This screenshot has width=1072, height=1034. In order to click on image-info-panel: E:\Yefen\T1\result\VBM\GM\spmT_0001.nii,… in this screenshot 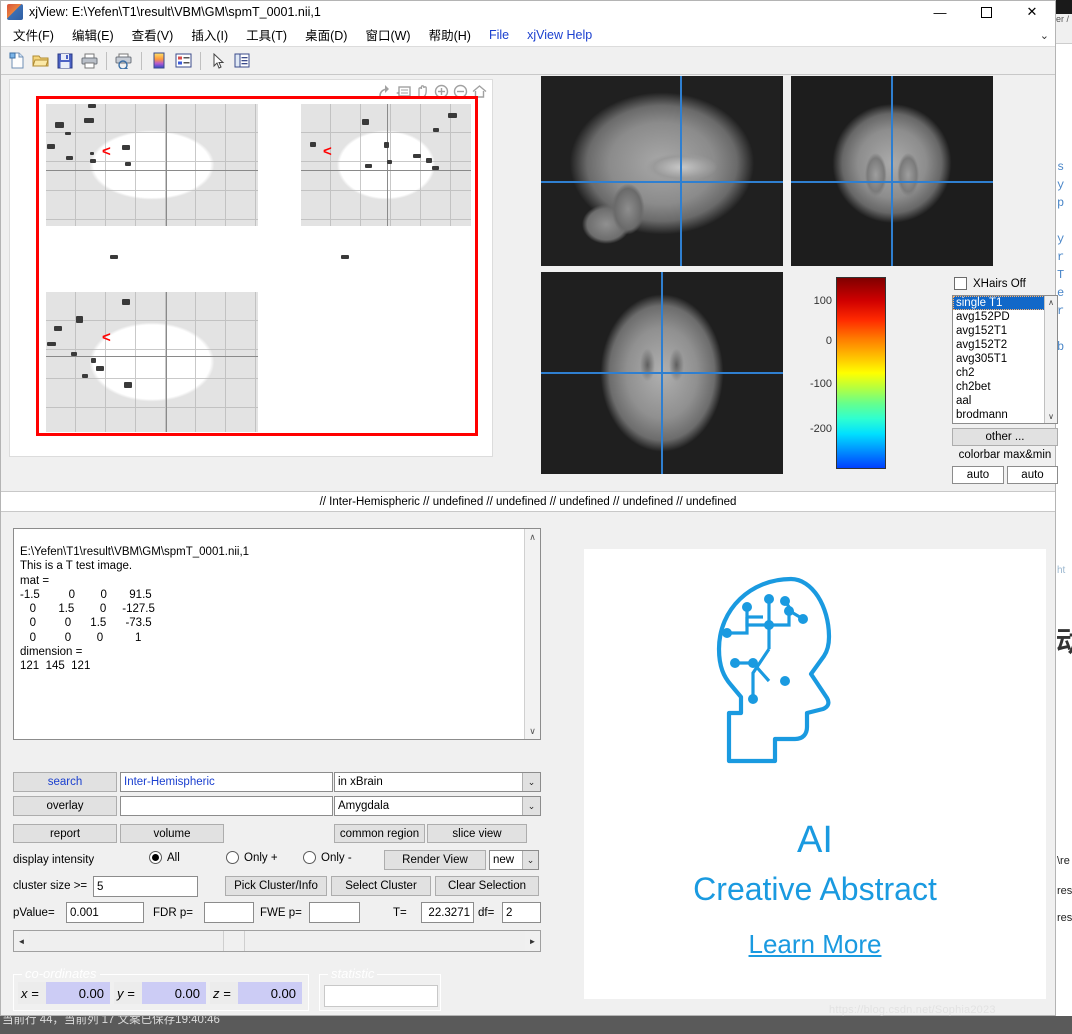, I will do `click(277, 634)`.